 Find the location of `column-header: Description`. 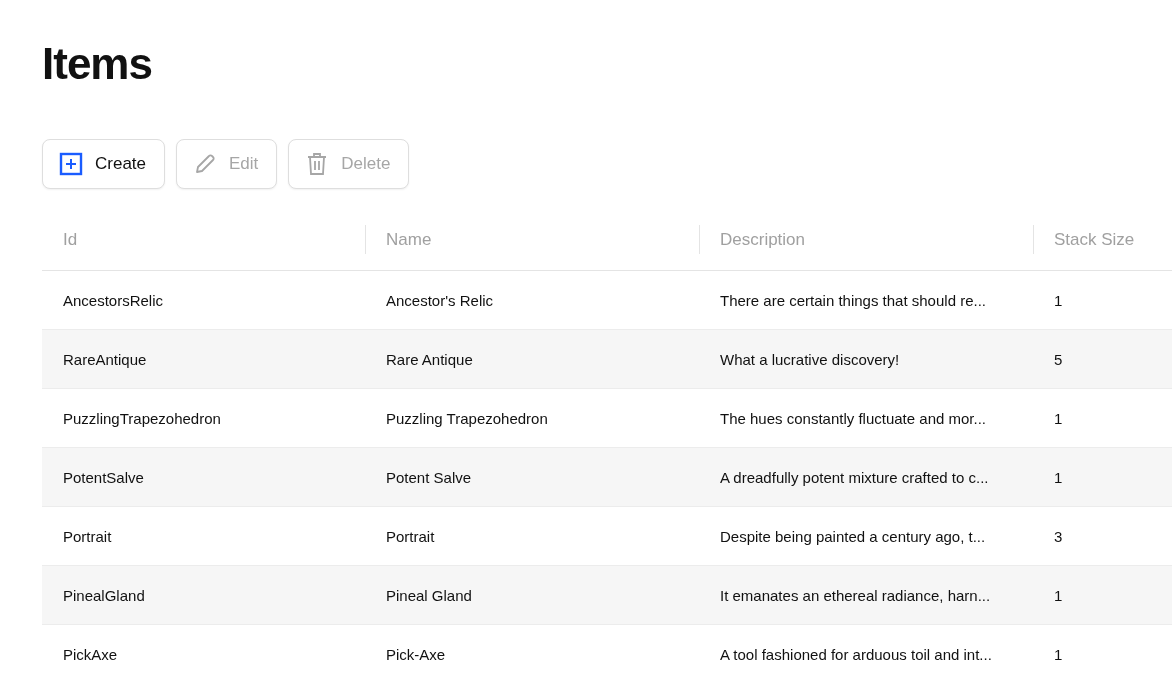

column-header: Description is located at coordinates (763, 239).